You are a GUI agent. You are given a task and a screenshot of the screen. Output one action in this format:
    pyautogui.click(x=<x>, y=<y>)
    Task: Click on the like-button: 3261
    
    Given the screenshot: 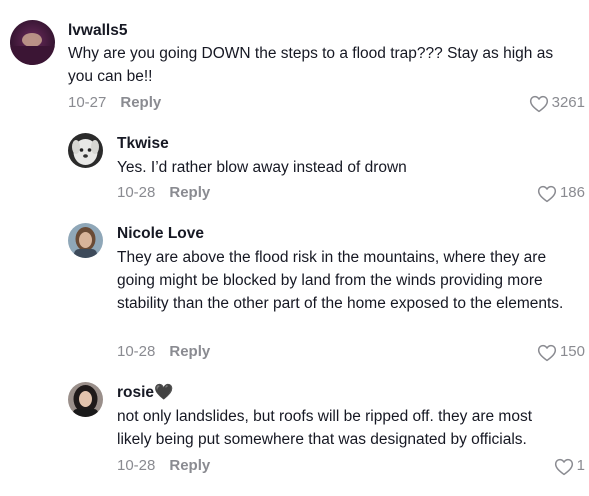 What is the action you would take?
    pyautogui.click(x=557, y=103)
    